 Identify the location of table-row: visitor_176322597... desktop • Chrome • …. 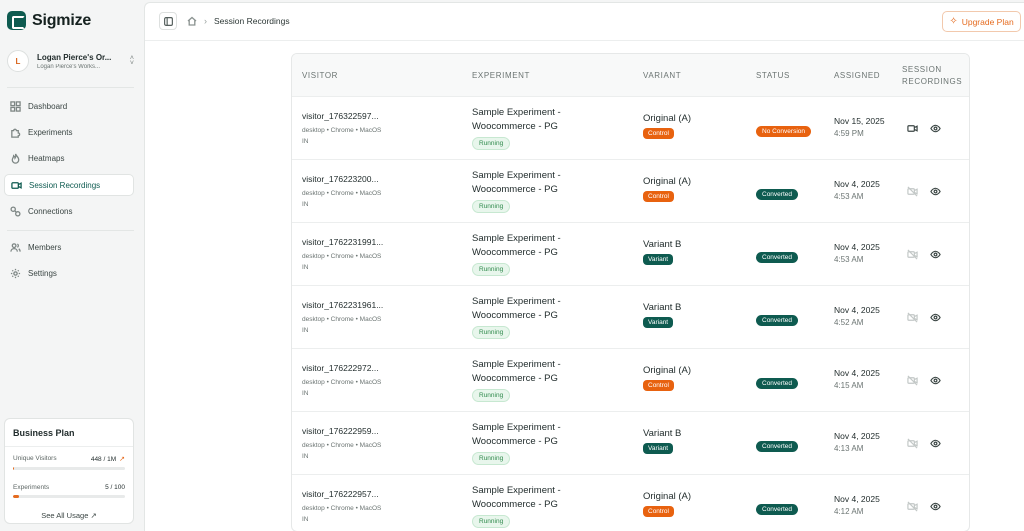
(630, 128).